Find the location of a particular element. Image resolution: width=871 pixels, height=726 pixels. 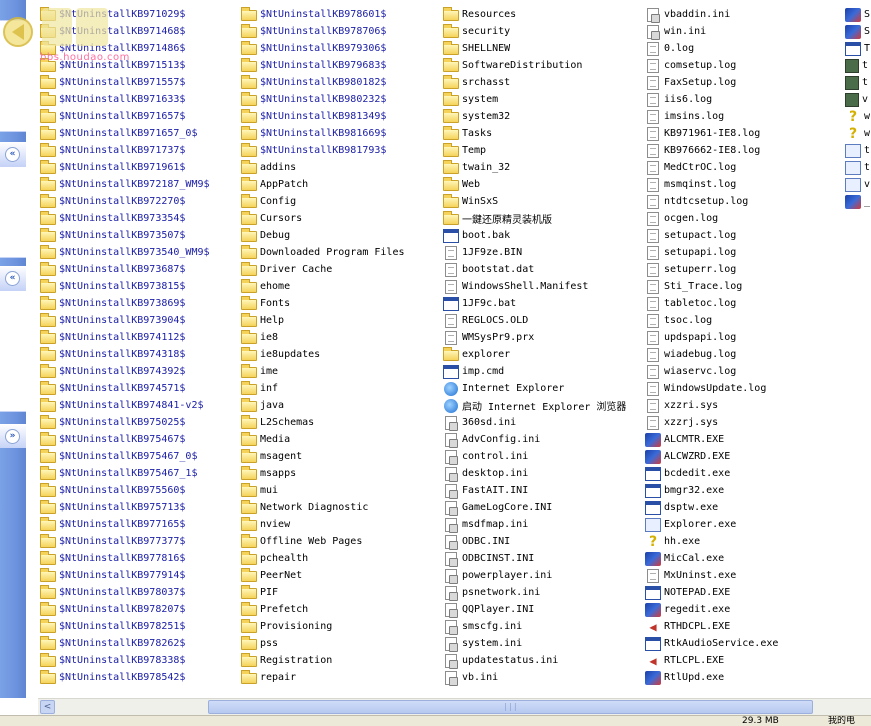

file-item: ntdtcsetup.log is located at coordinates (696, 201).